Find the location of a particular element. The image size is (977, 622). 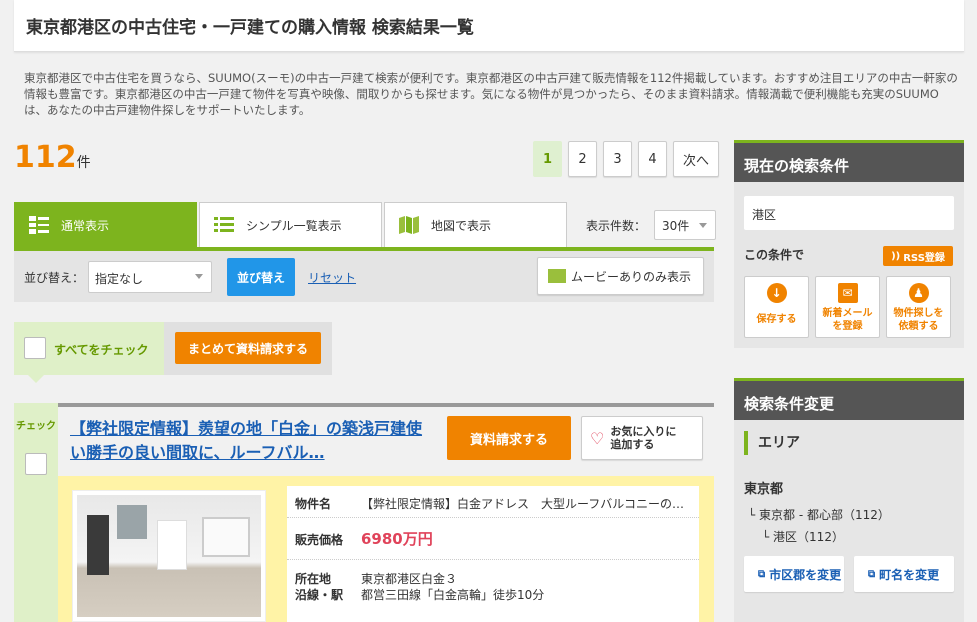

grid-list-icon is located at coordinates (39, 225).